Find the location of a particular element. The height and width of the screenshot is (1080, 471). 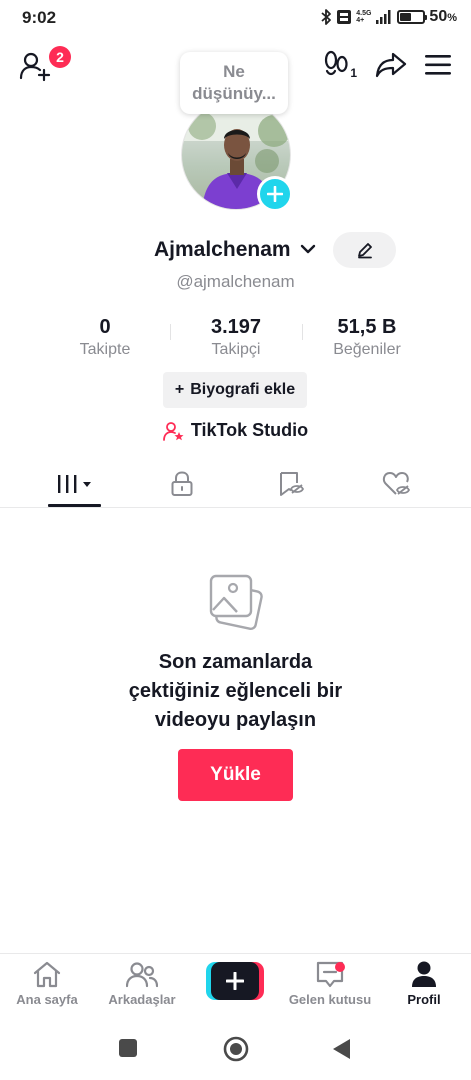

stat-following: 0 Takipte is located at coordinates (105, 337).